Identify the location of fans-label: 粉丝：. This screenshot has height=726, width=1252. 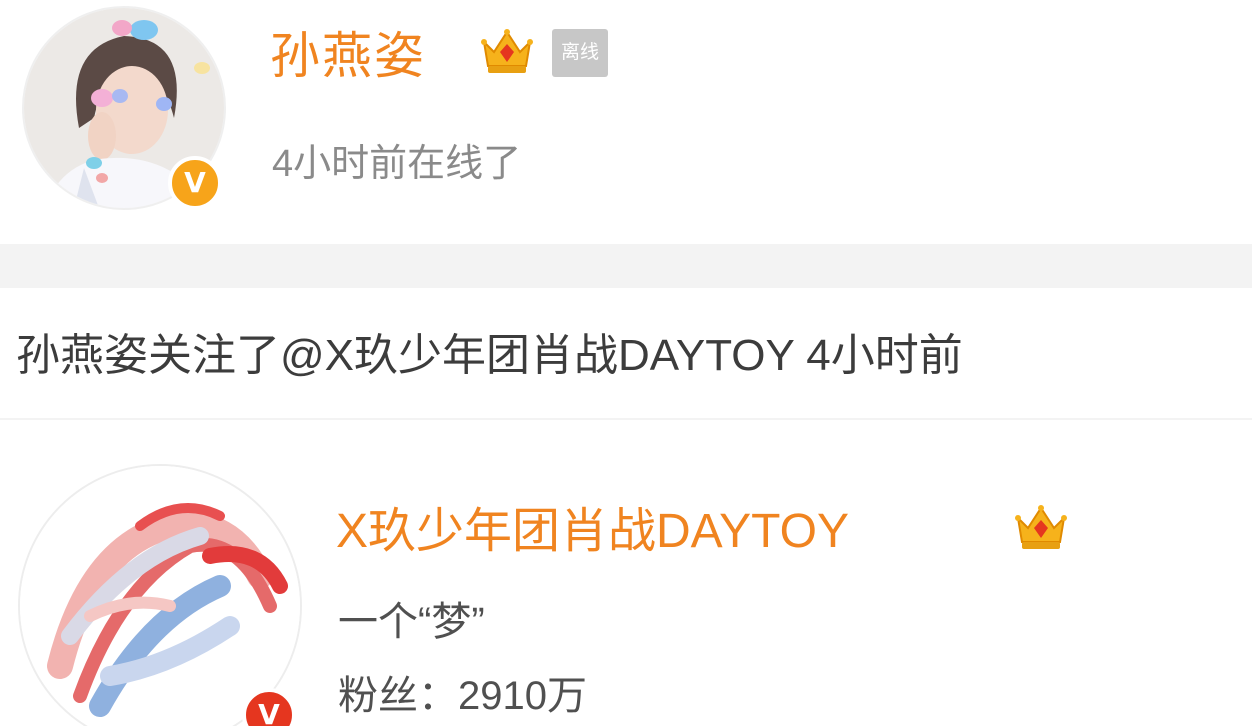
(398, 696).